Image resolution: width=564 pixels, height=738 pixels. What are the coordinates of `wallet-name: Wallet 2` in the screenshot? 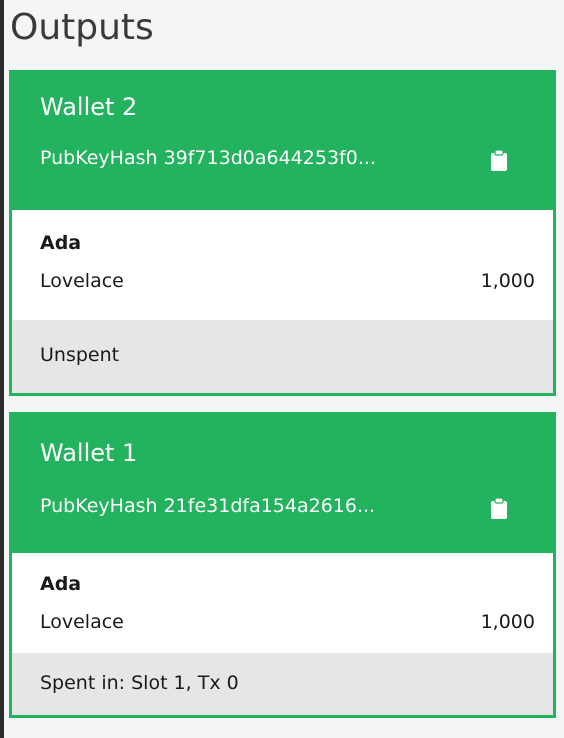 It's located at (89, 107).